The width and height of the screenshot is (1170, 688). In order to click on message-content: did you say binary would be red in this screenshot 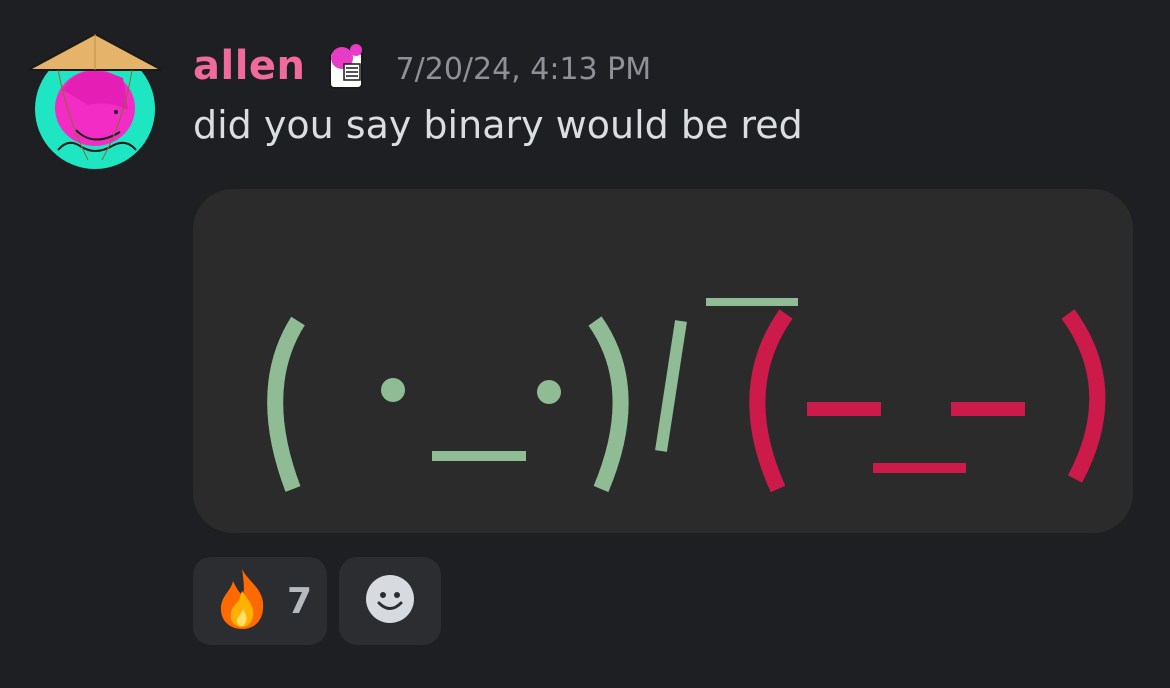, I will do `click(498, 125)`.